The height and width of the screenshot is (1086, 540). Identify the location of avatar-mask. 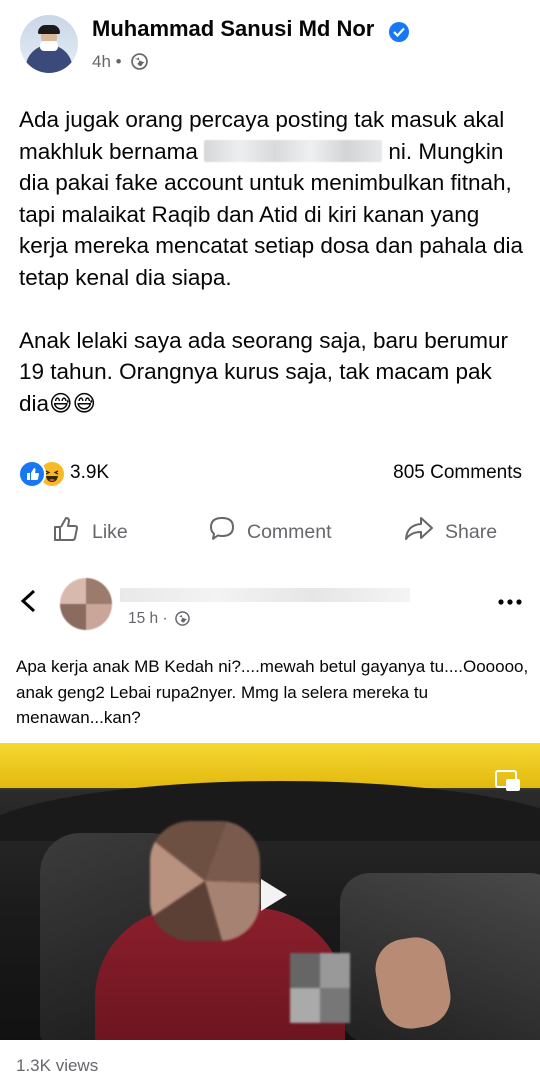
(49, 46).